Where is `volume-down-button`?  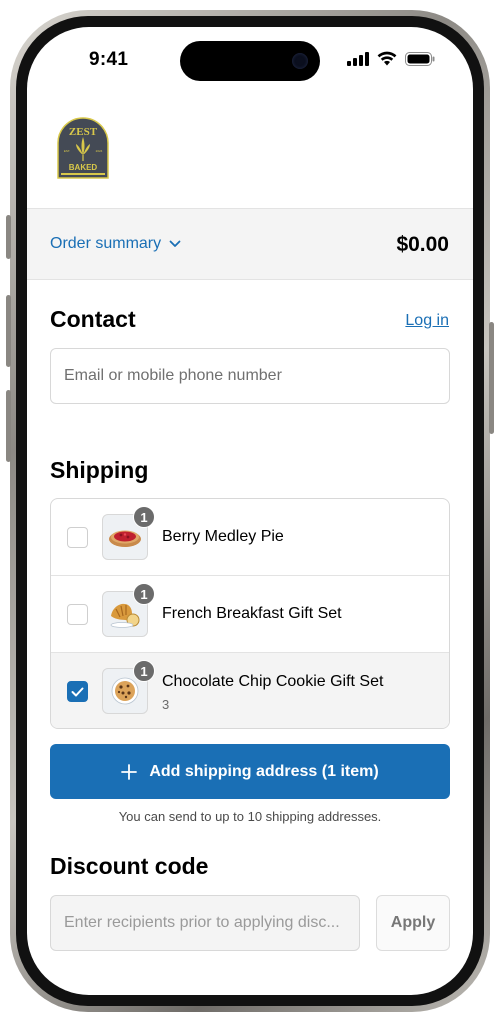 volume-down-button is located at coordinates (8, 426).